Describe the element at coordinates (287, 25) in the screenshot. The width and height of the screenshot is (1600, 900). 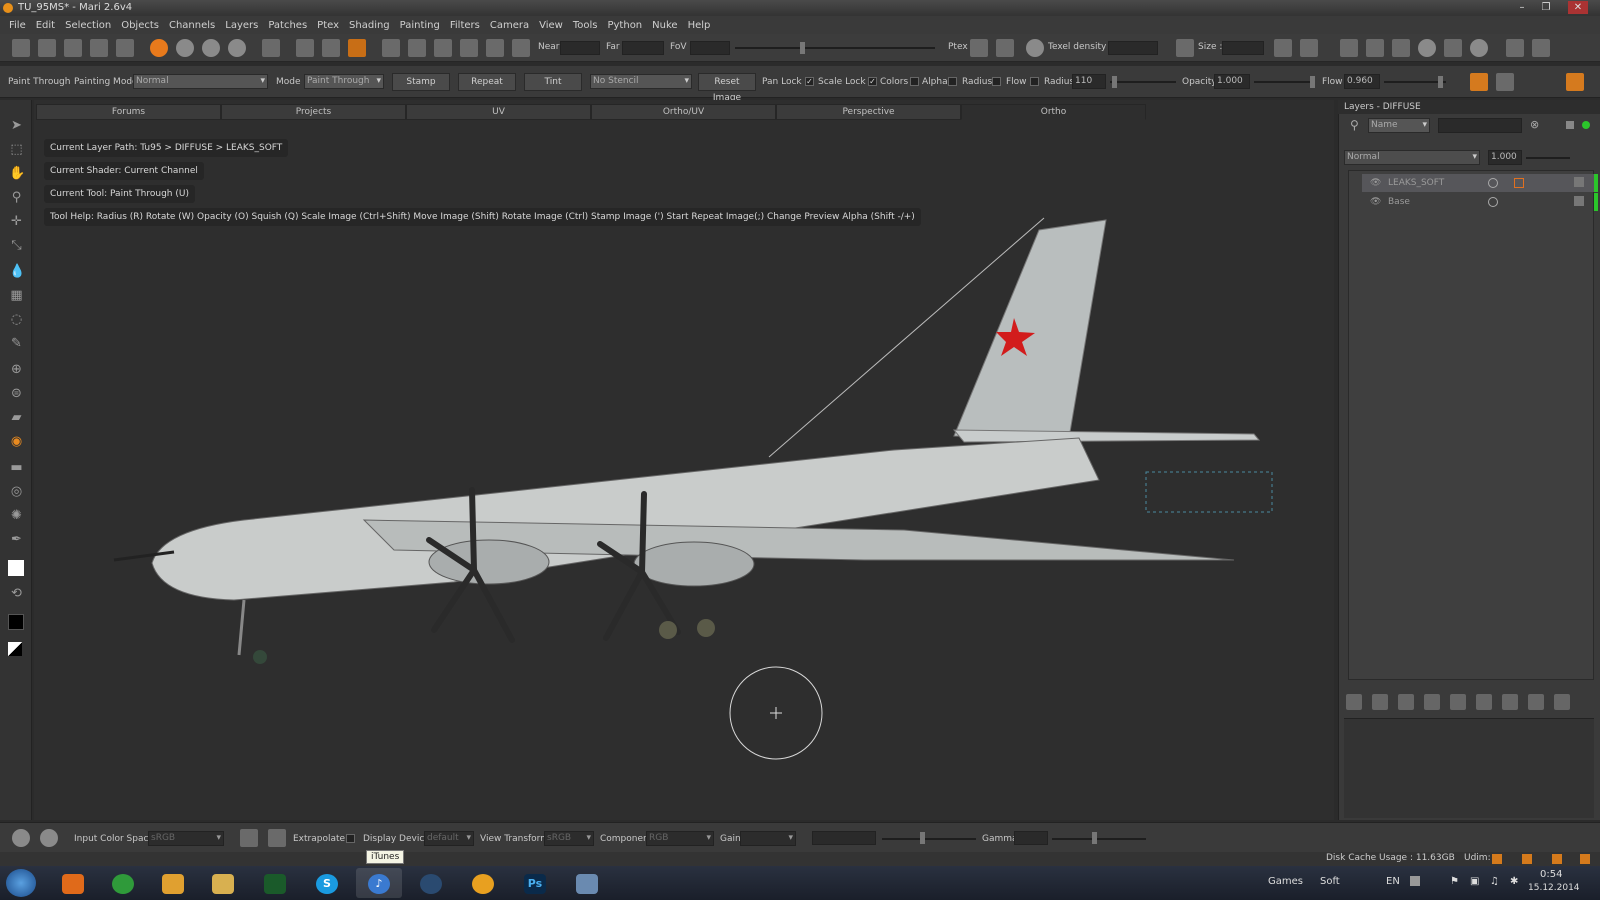
I see `menu-patches: Patches` at that location.